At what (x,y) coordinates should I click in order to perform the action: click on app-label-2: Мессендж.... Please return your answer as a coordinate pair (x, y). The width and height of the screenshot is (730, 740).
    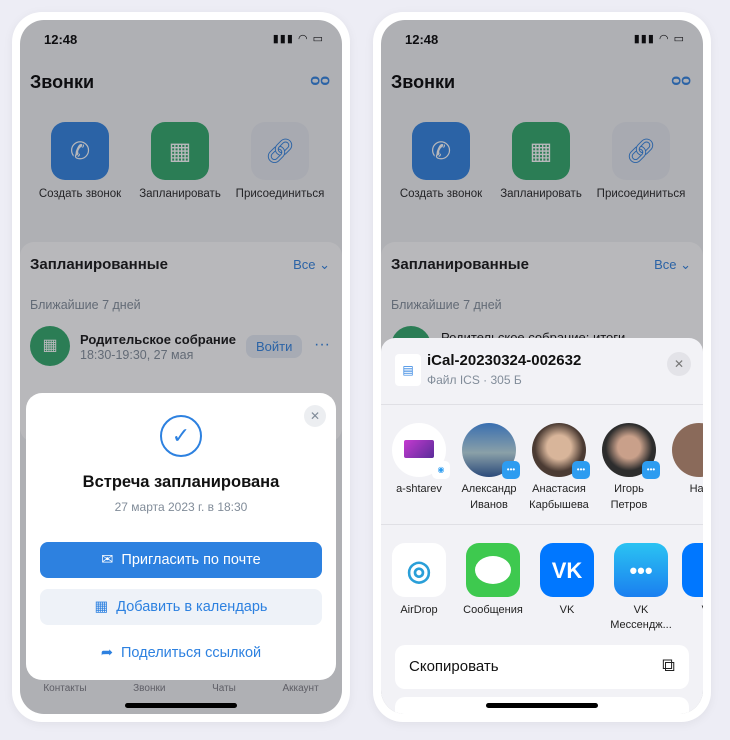
    Looking at the image, I should click on (641, 625).